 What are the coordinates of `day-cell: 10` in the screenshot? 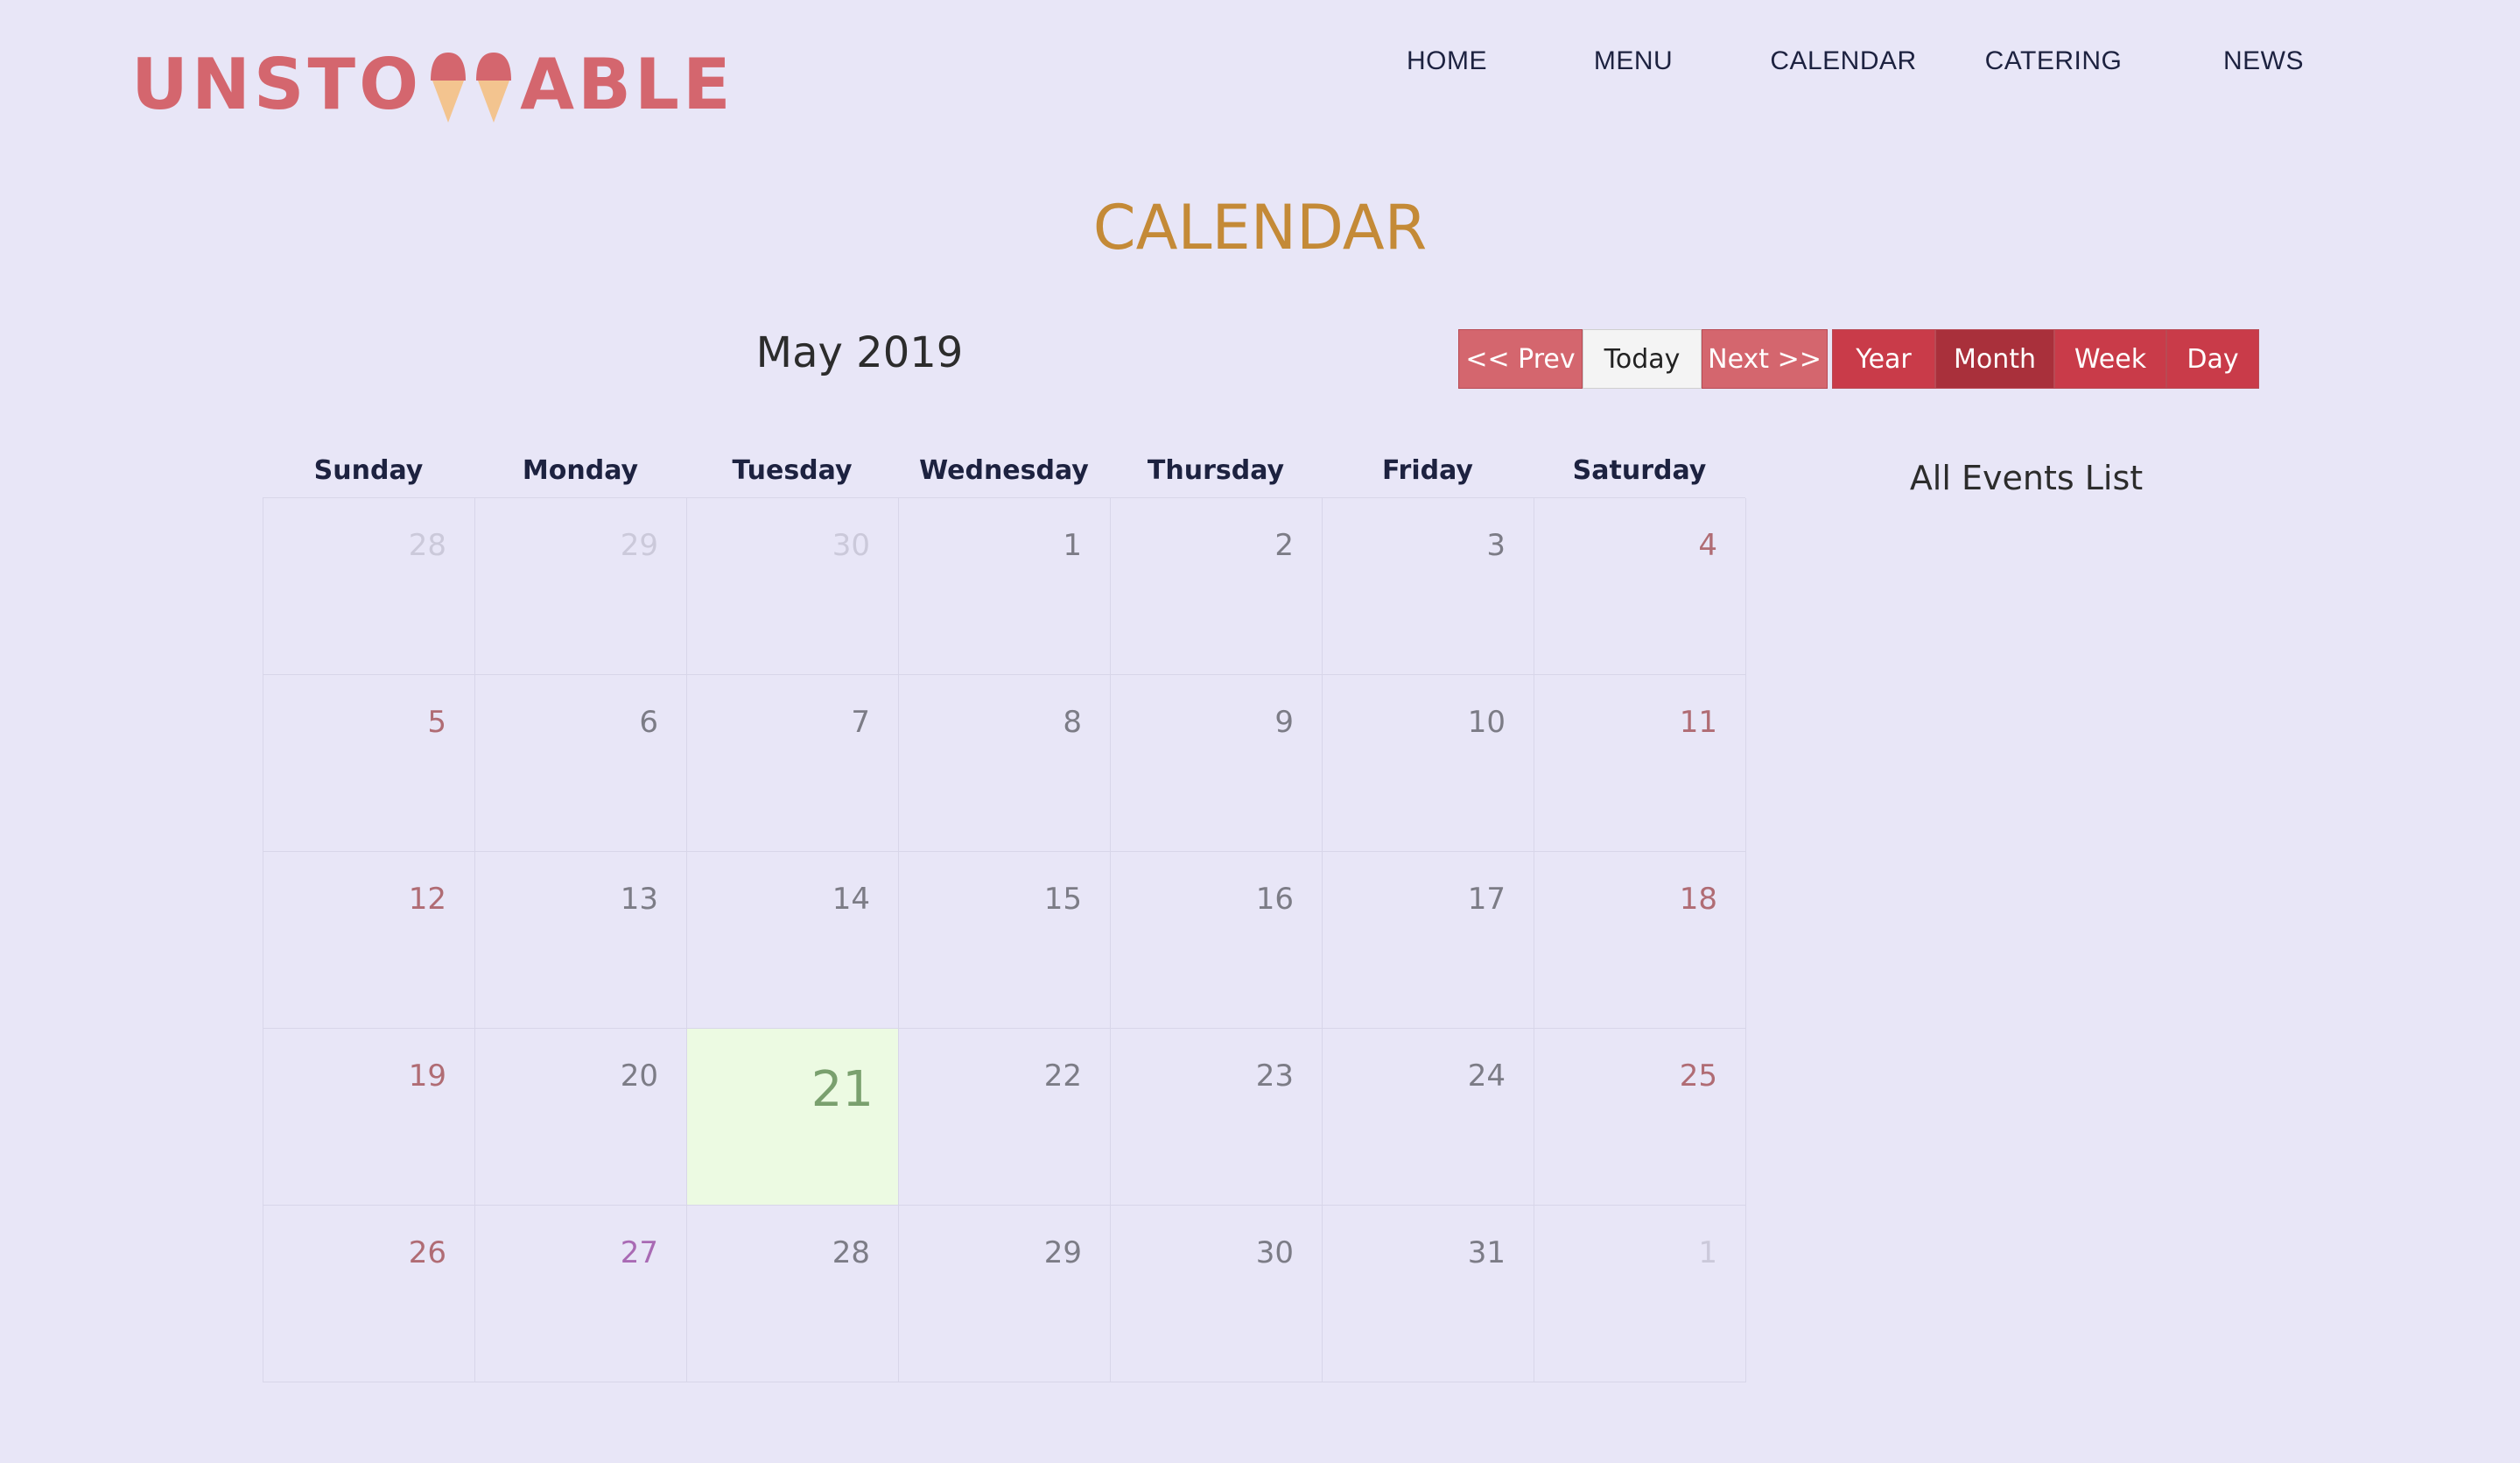 It's located at (1428, 764).